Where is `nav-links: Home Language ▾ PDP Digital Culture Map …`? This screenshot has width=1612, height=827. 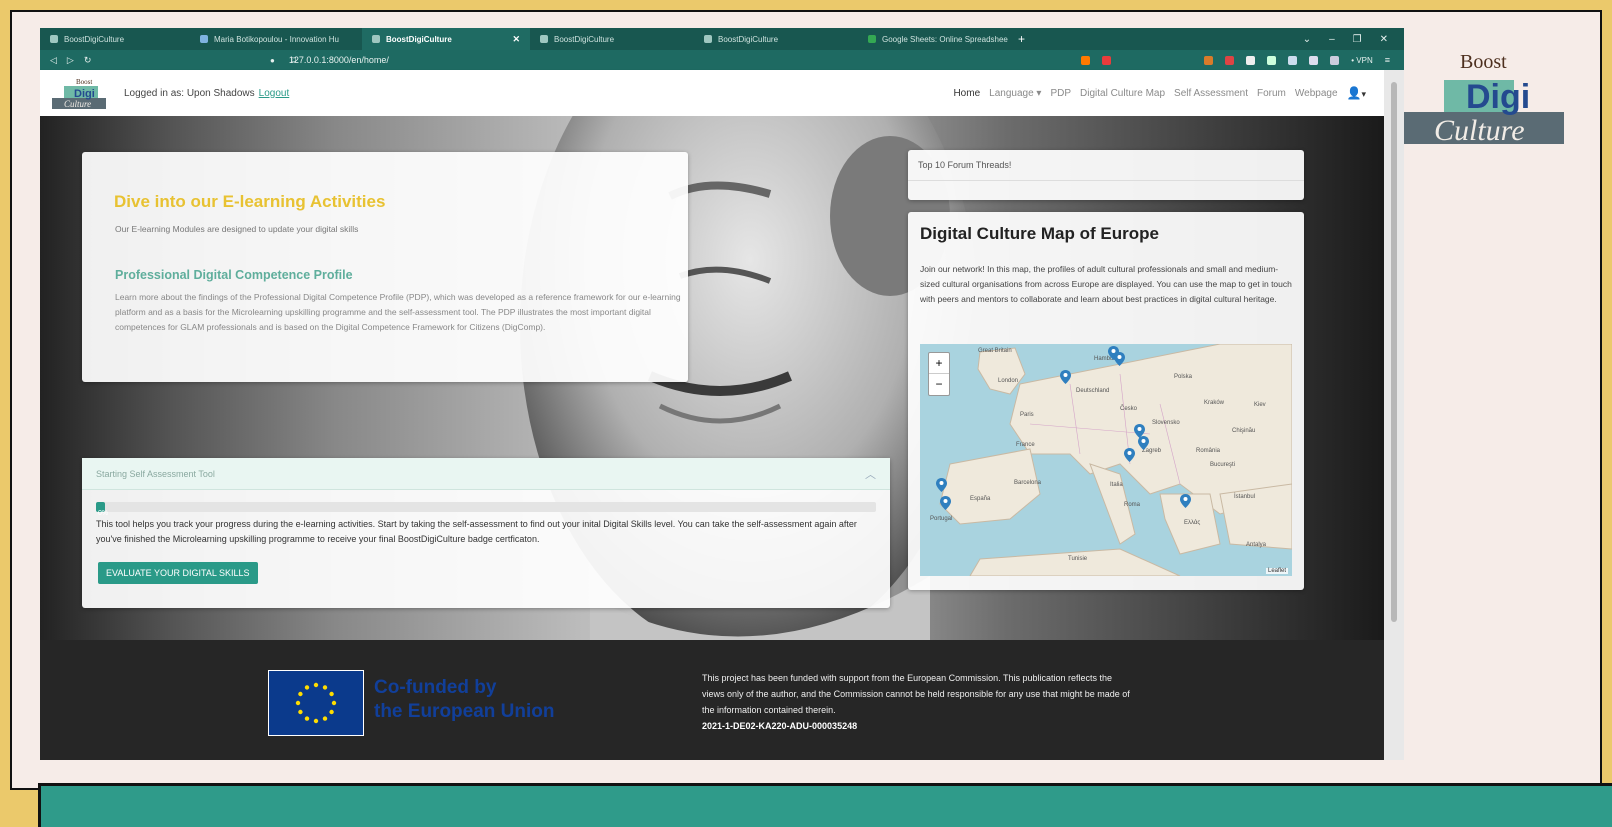 nav-links: Home Language ▾ PDP Digital Culture Map … is located at coordinates (1168, 93).